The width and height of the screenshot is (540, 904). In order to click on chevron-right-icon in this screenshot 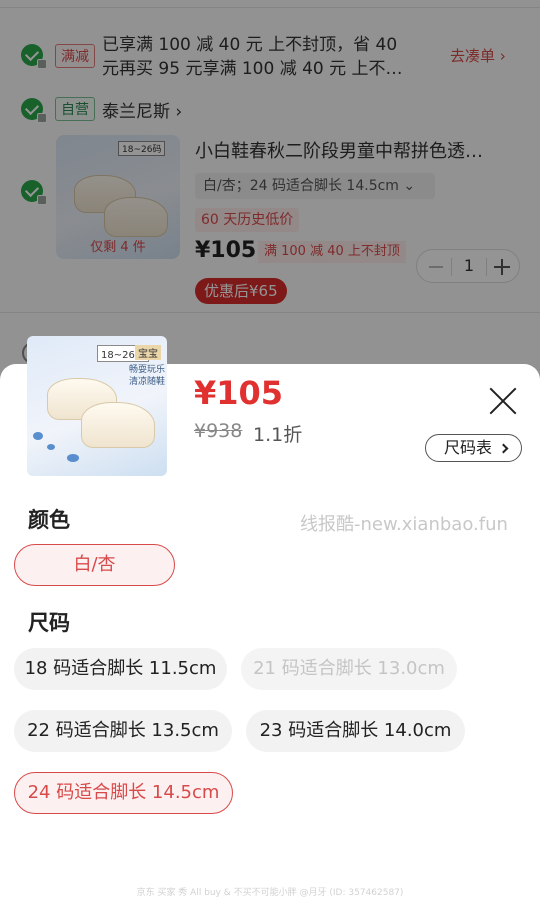, I will do `click(503, 448)`.